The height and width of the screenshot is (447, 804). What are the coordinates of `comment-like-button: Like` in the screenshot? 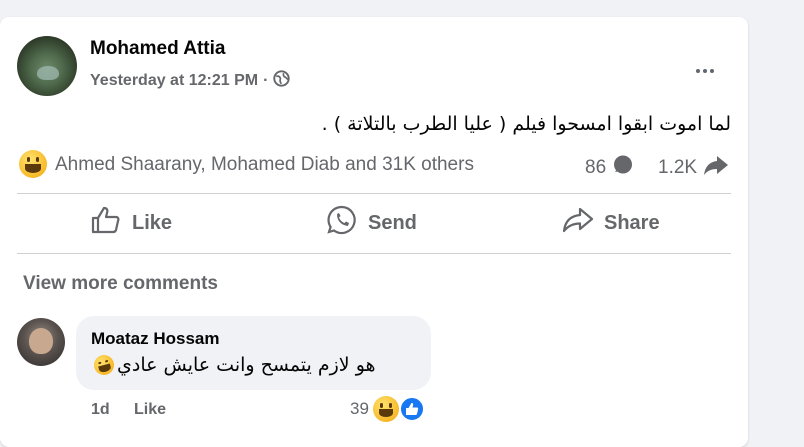 It's located at (150, 410).